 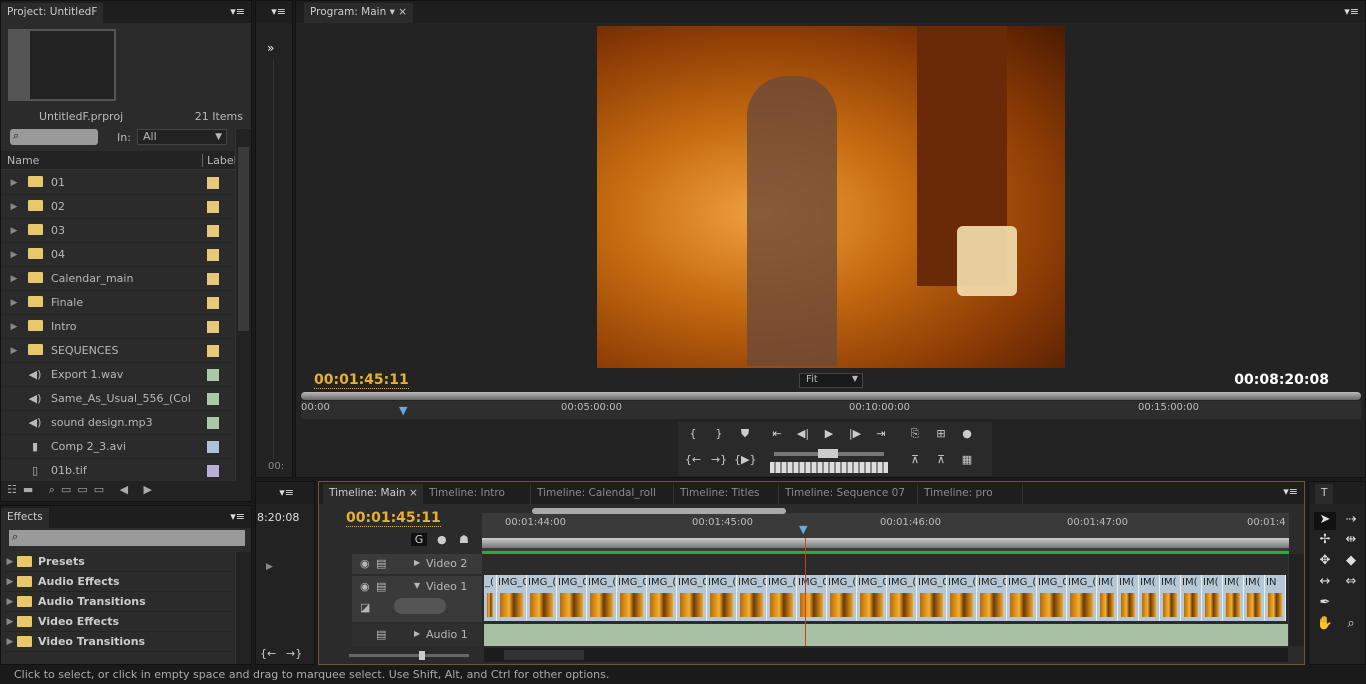 What do you see at coordinates (829, 433) in the screenshot?
I see `play-button: ▶` at bounding box center [829, 433].